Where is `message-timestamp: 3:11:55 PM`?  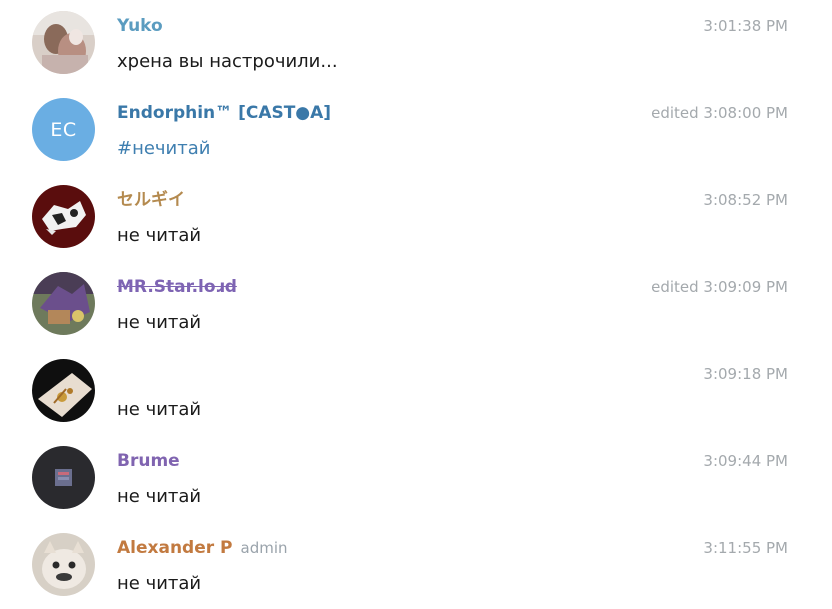 message-timestamp: 3:11:55 PM is located at coordinates (745, 548).